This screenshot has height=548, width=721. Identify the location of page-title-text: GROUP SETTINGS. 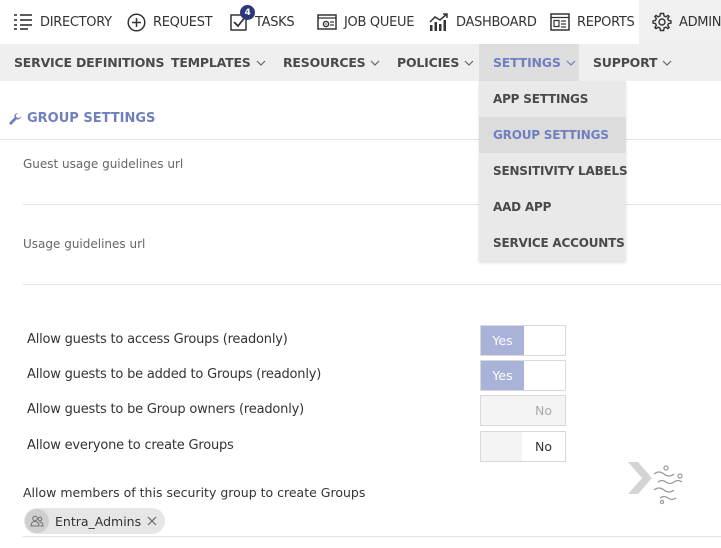
(91, 118).